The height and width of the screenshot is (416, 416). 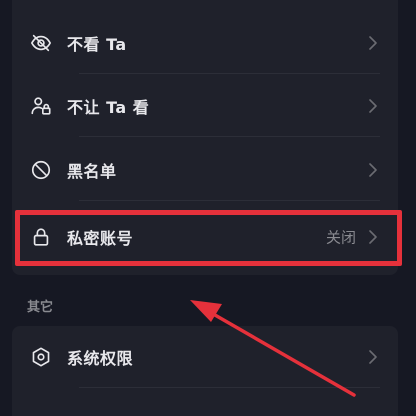 What do you see at coordinates (205, 170) in the screenshot?
I see `settings-item-blacklist: 黑名单` at bounding box center [205, 170].